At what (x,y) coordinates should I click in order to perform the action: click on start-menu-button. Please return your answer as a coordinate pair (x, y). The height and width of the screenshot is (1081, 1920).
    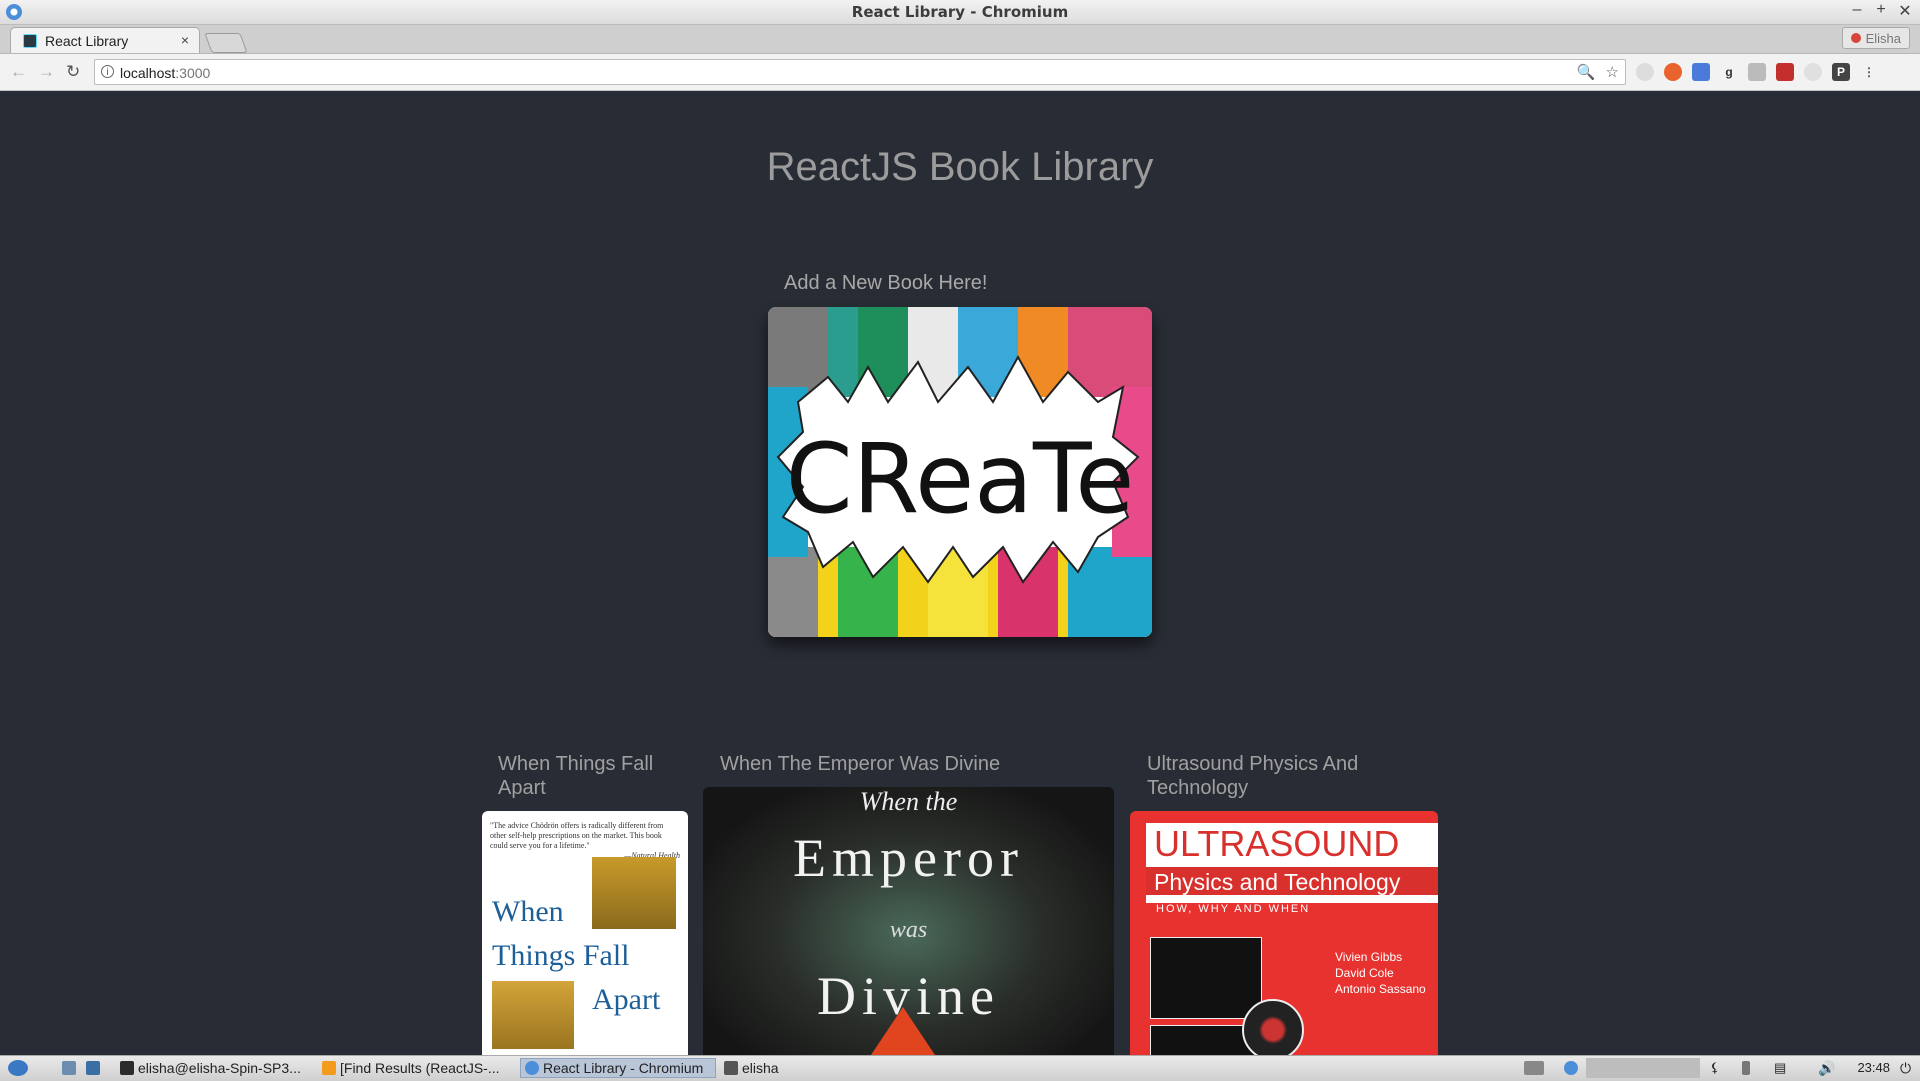
    Looking at the image, I should click on (28, 1068).